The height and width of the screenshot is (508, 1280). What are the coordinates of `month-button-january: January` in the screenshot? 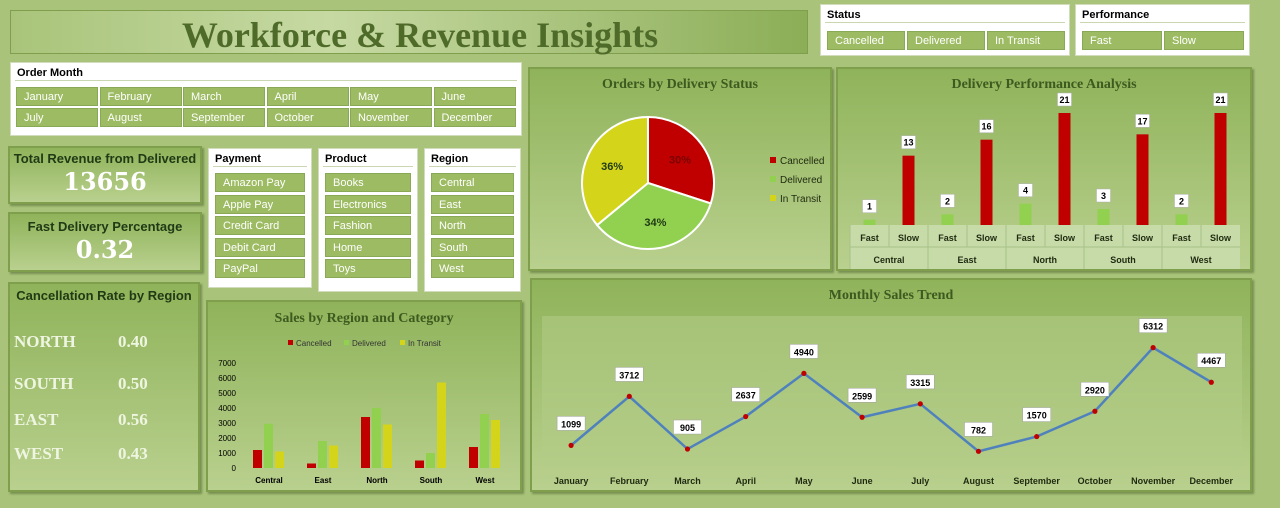 It's located at (57, 96).